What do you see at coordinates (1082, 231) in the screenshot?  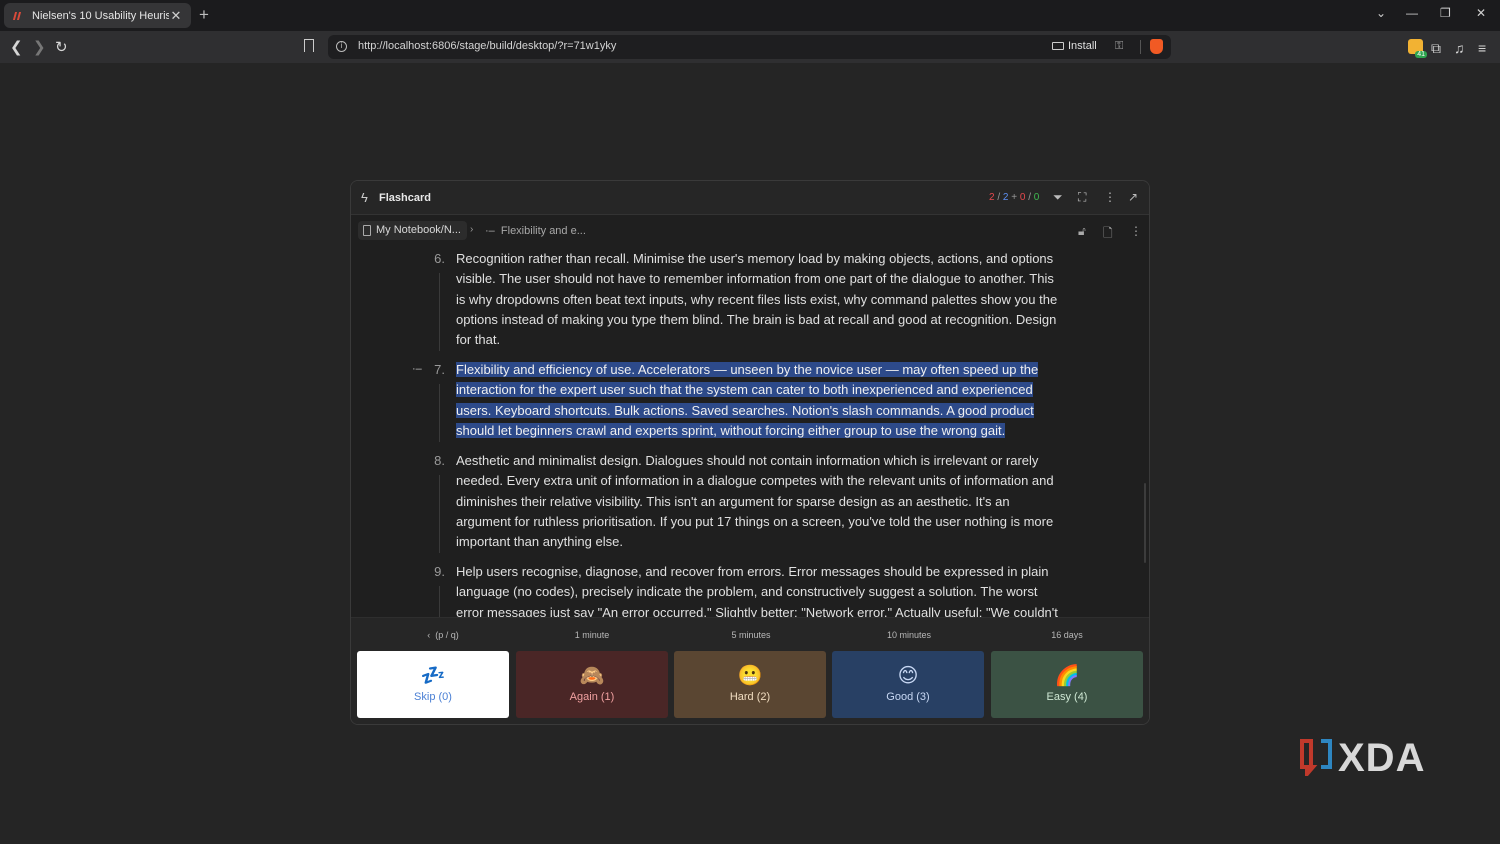 I see `unlock-icon: 🔓︎` at bounding box center [1082, 231].